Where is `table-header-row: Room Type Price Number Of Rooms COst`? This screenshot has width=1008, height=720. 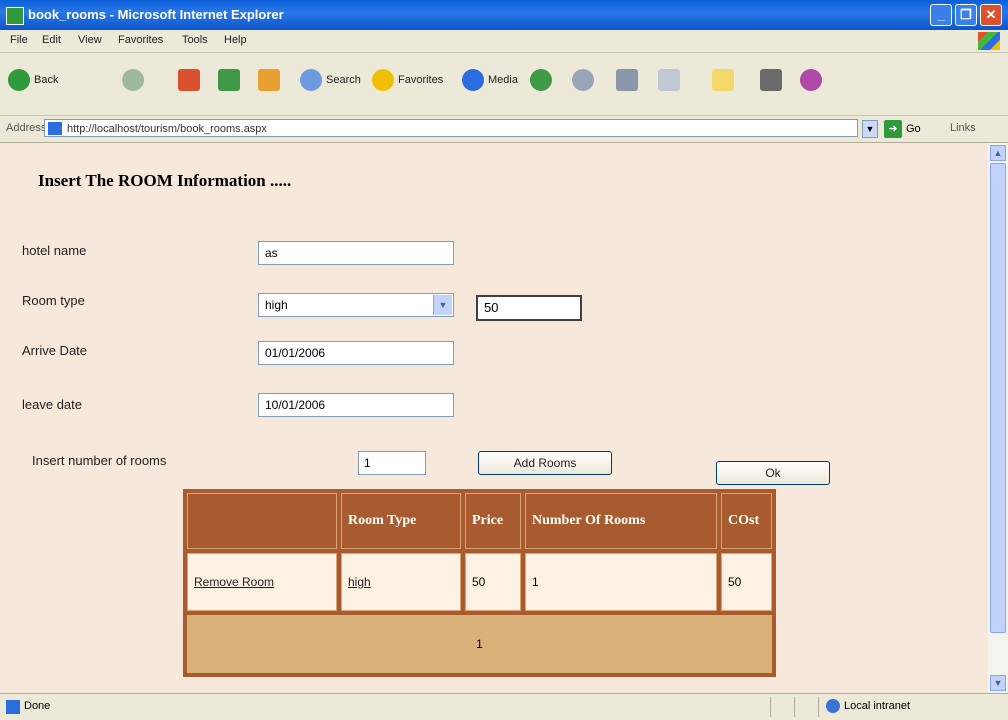
table-header-row: Room Type Price Number Of Rooms COst is located at coordinates (479, 521).